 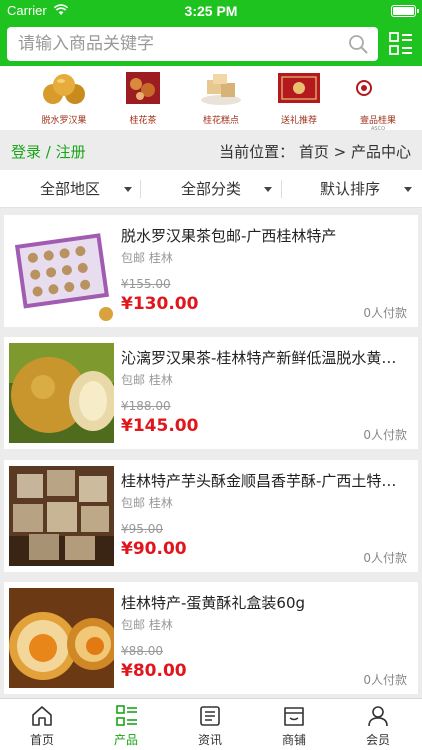 I want to click on news-icon, so click(x=210, y=716).